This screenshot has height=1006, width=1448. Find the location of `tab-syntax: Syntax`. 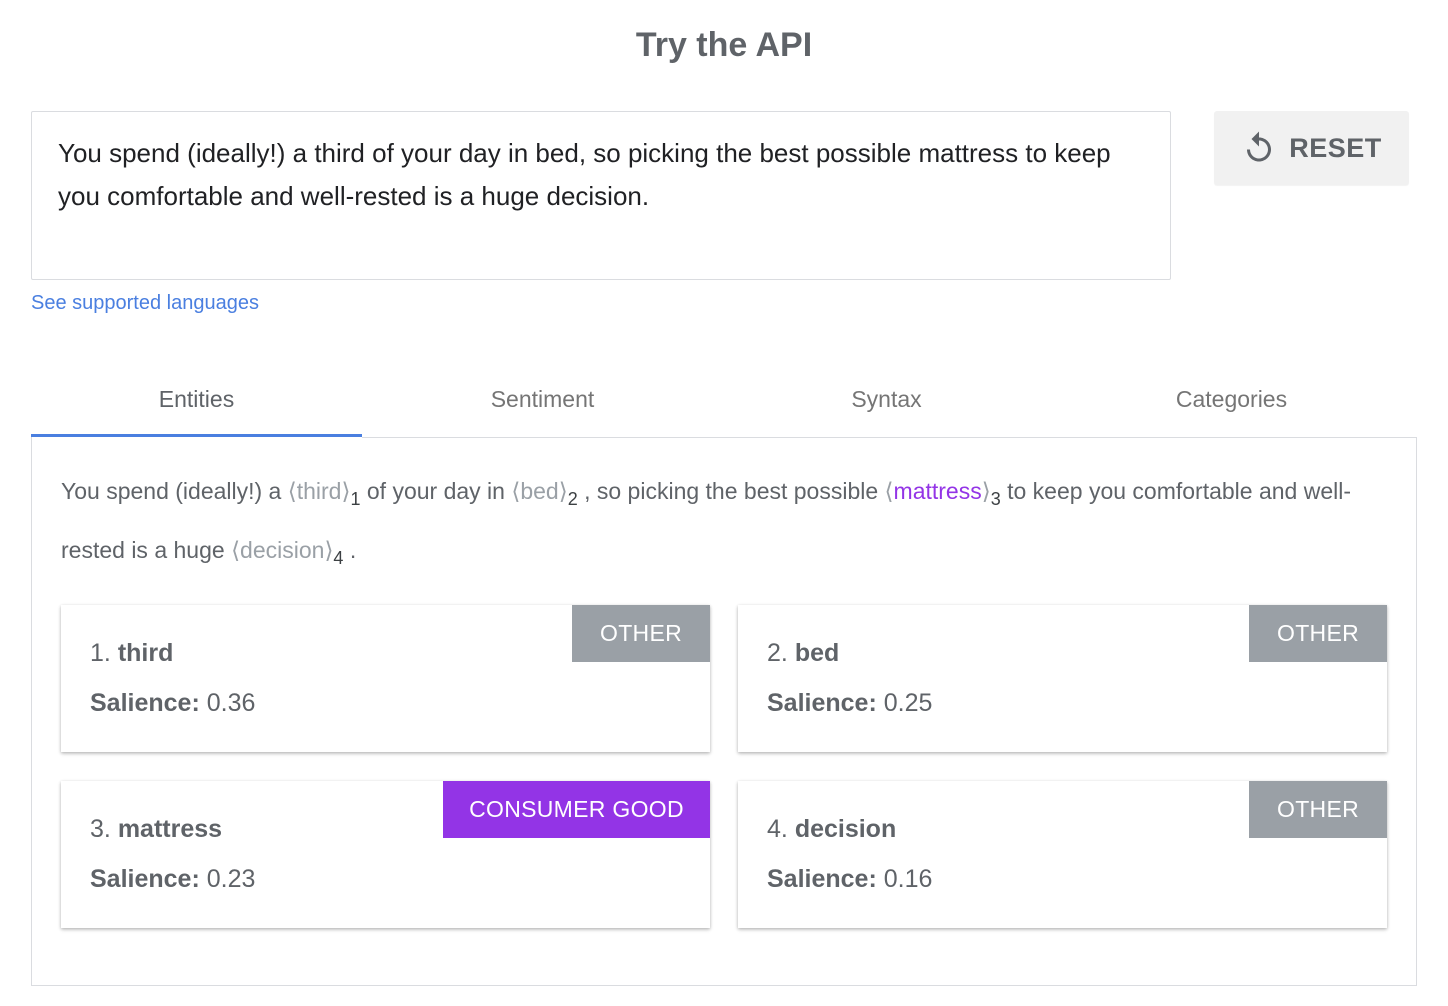

tab-syntax: Syntax is located at coordinates (886, 399).